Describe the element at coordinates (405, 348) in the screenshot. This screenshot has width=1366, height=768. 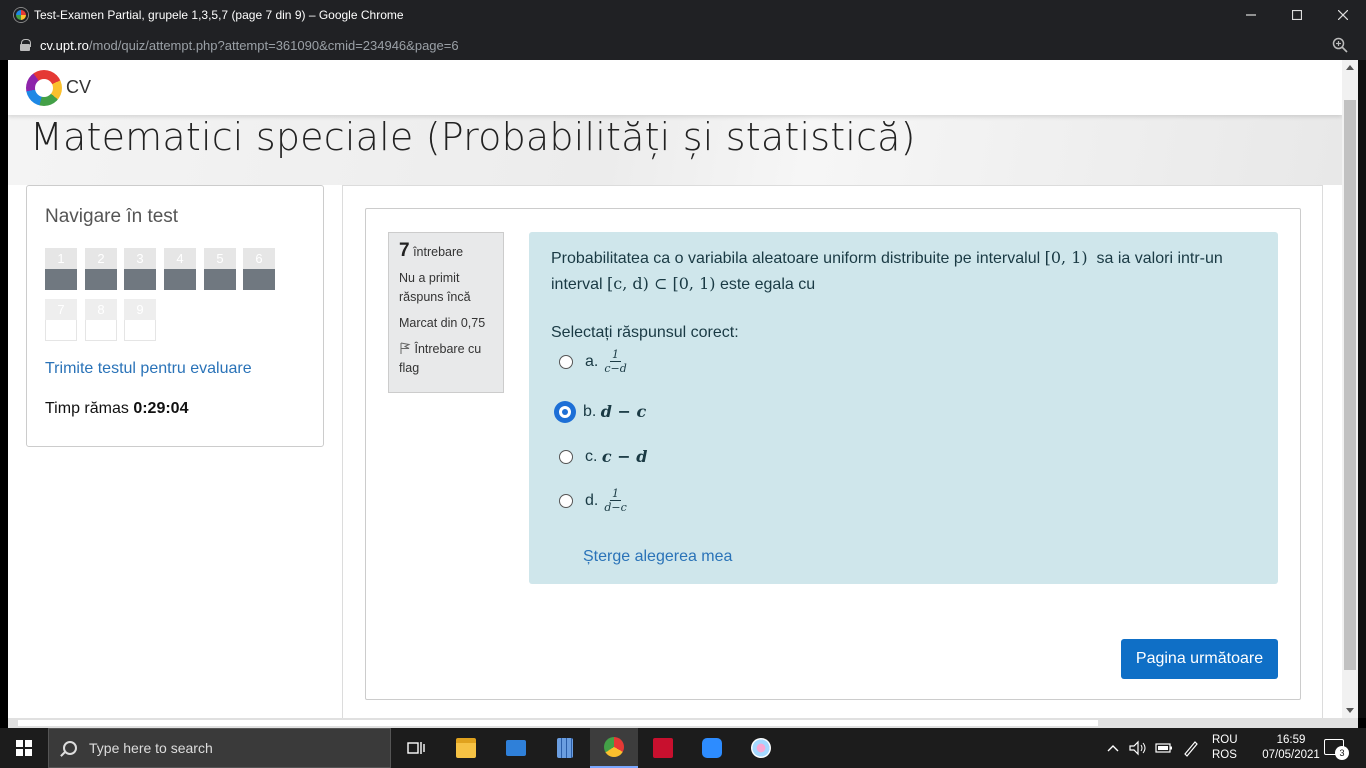
I see `flag-icon` at that location.